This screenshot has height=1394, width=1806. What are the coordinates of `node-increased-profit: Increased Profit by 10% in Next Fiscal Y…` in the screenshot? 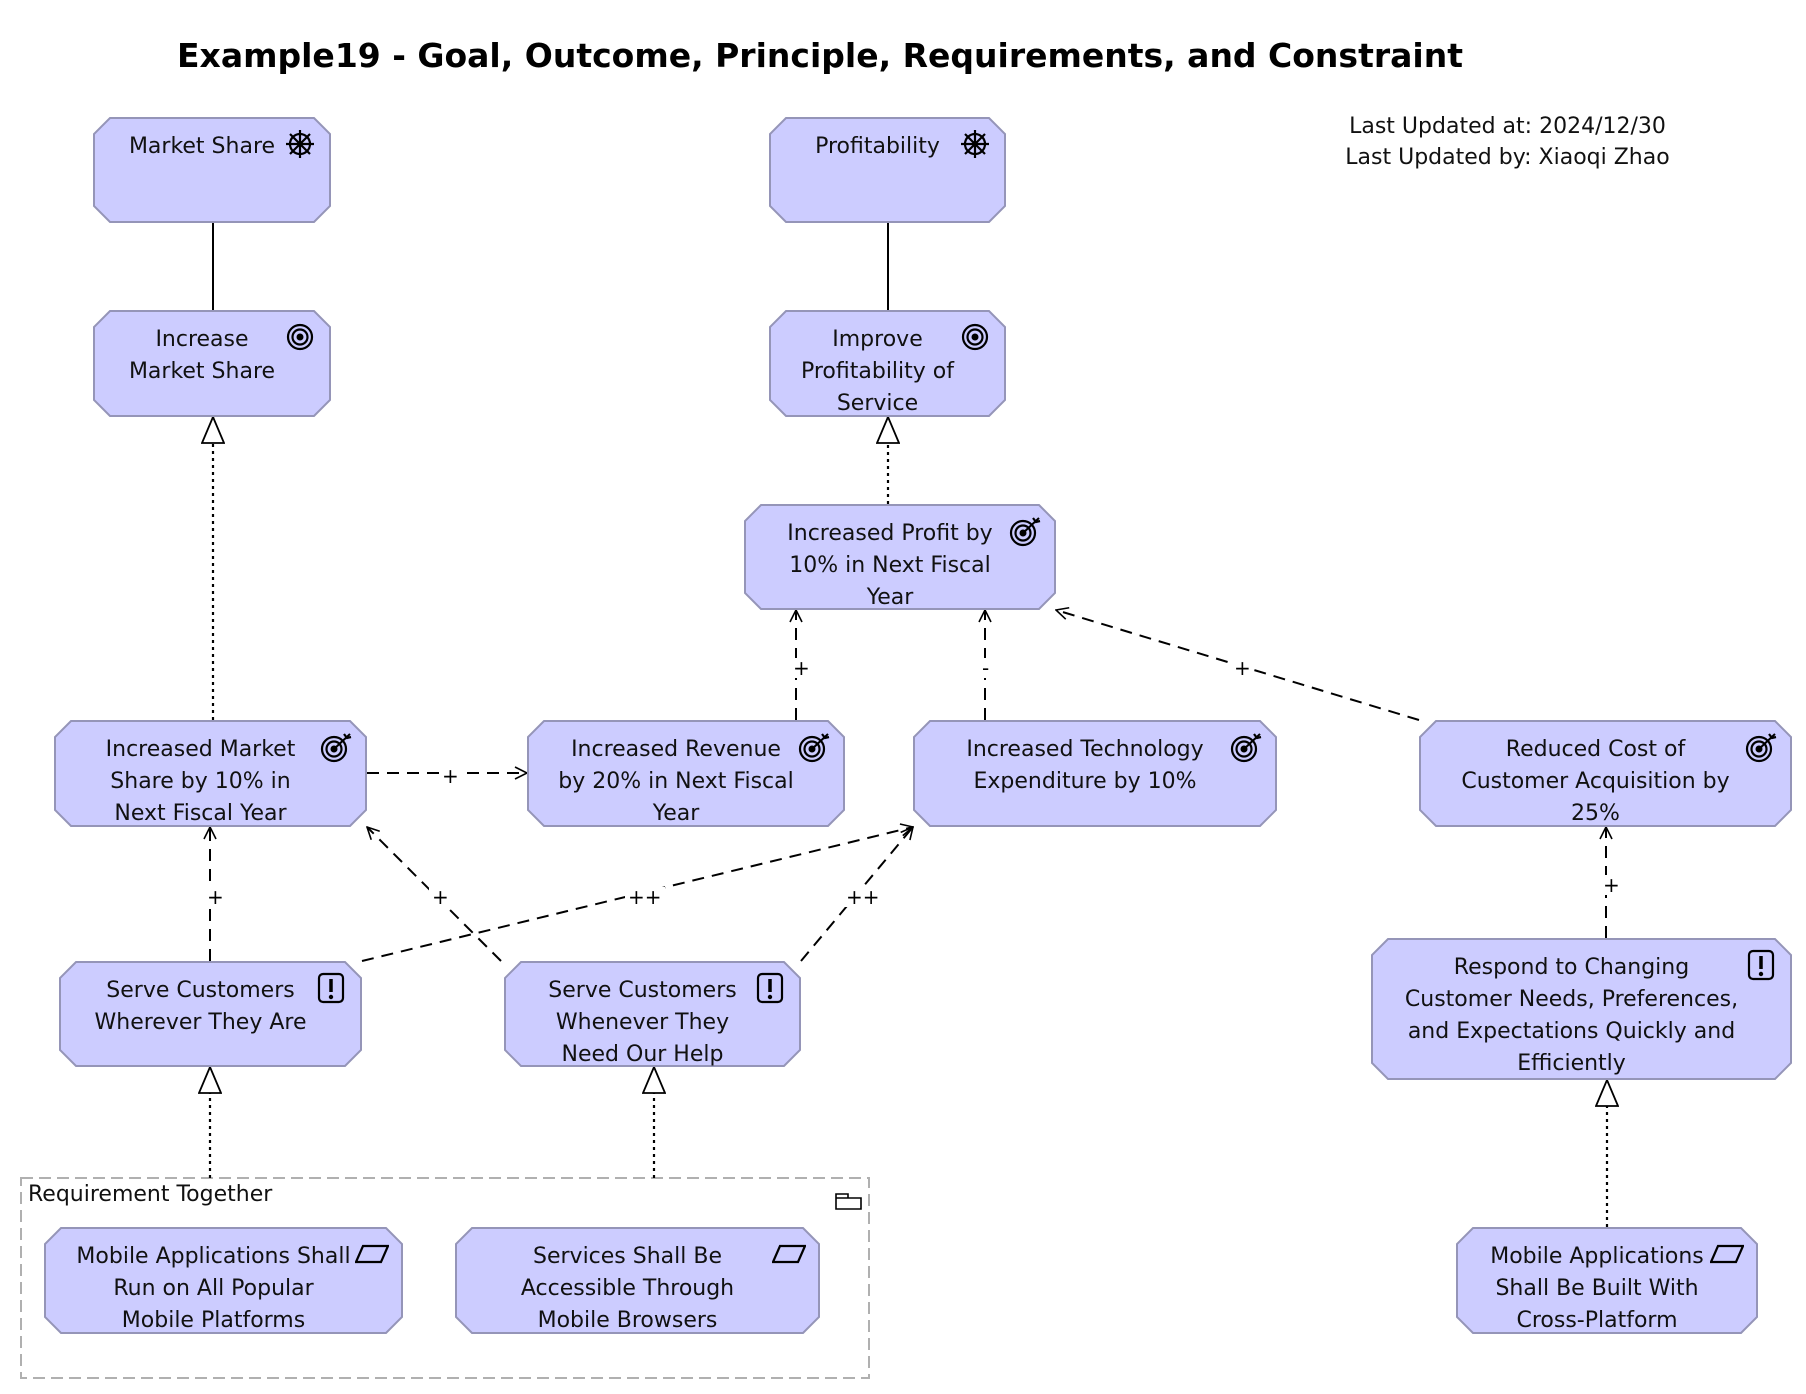 It's located at (900, 557).